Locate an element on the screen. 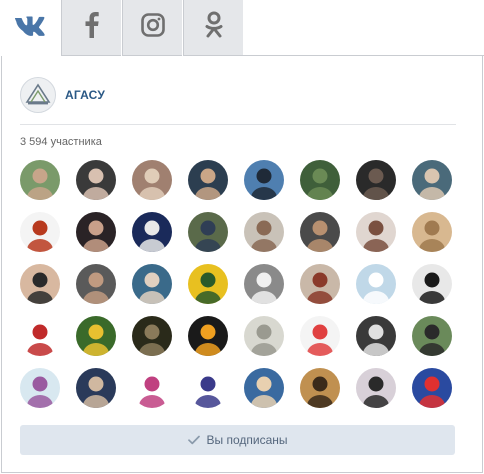 Image resolution: width=484 pixels, height=474 pixels. vk-logo-icon is located at coordinates (30, 28).